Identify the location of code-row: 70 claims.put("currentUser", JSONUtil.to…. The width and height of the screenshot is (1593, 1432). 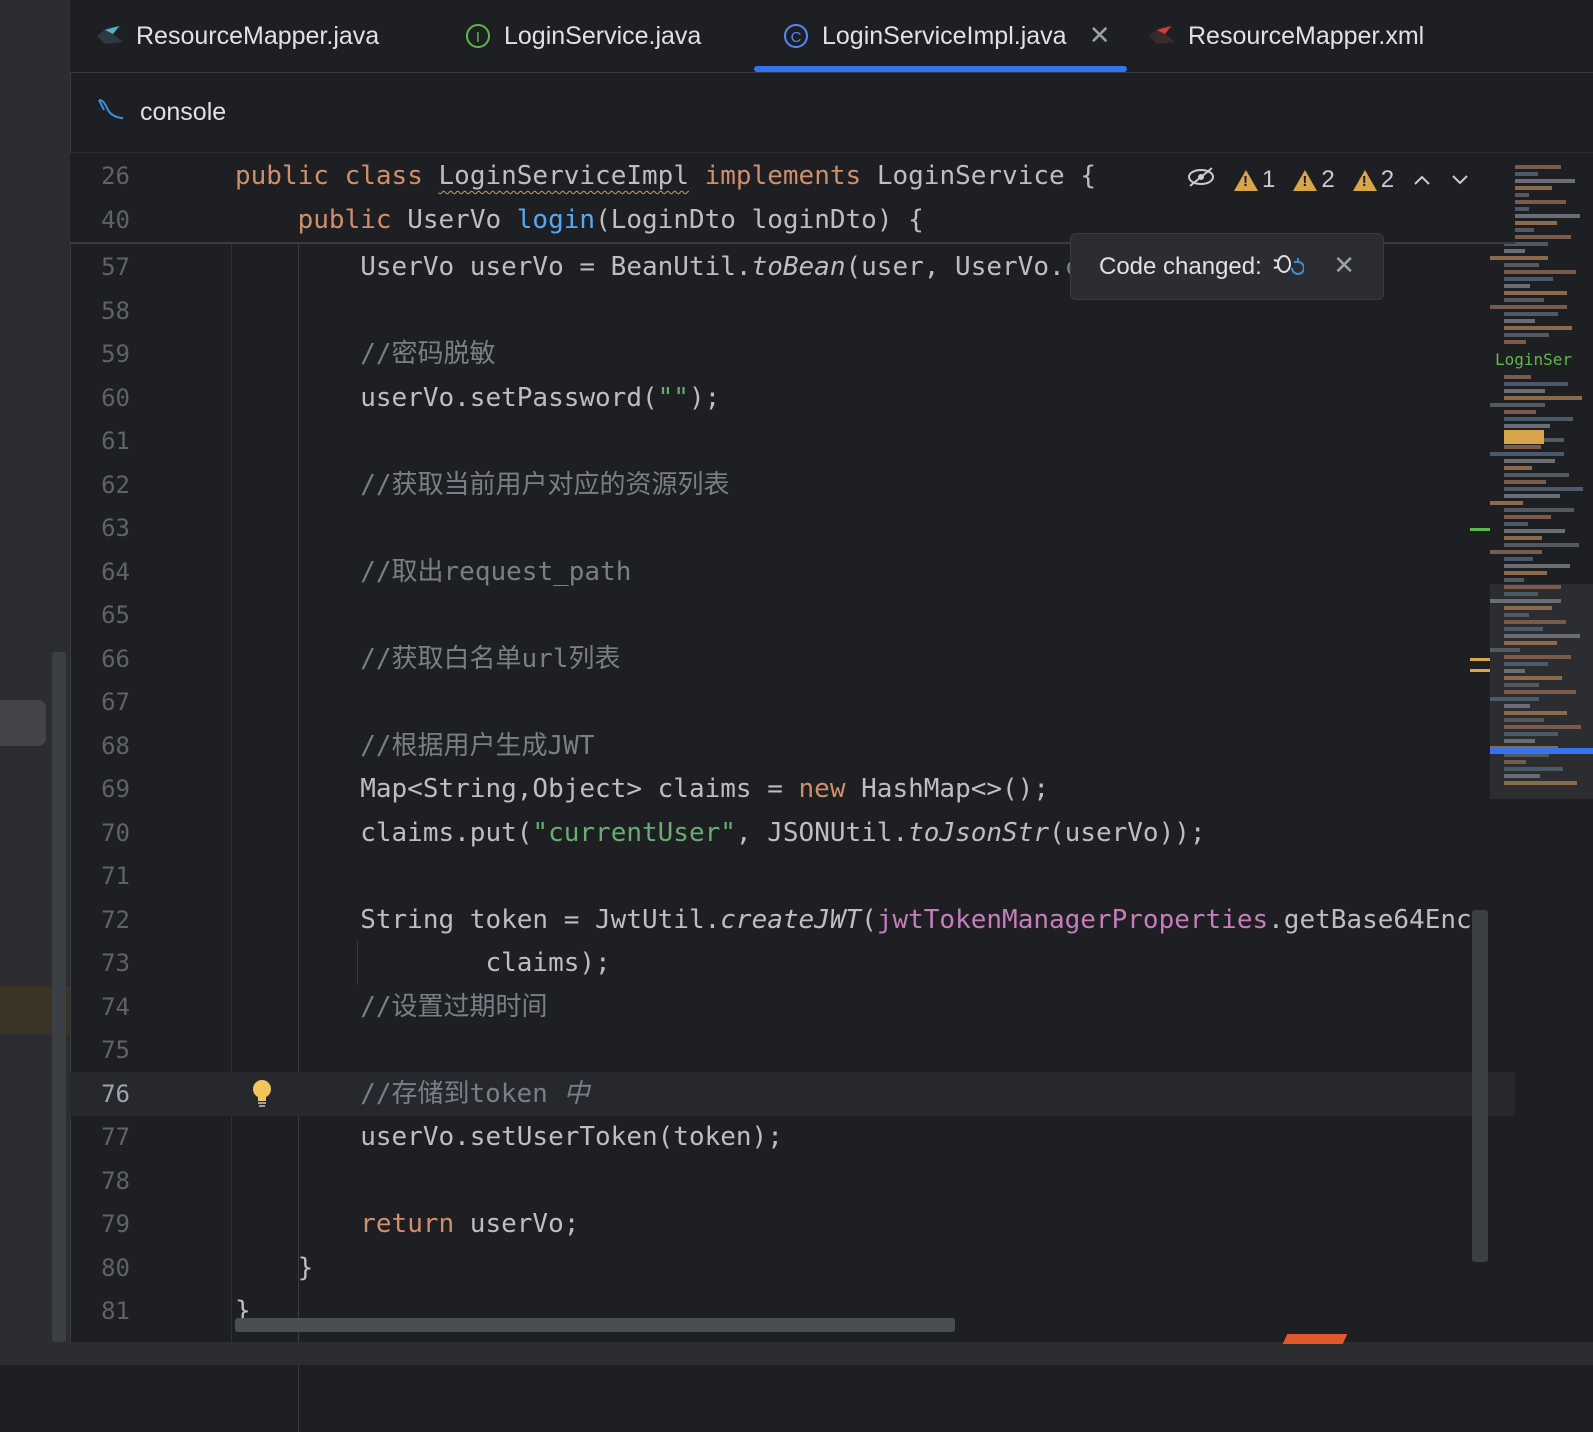
(792, 833).